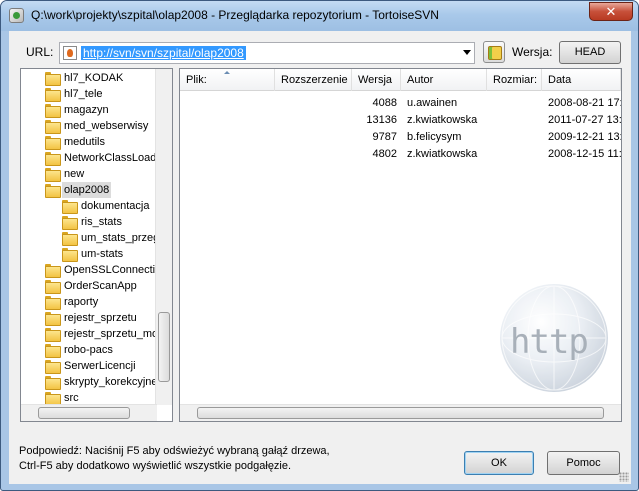 The width and height of the screenshot is (639, 491). I want to click on tree-item-label: rejestr_sprzetu, so click(100, 318).